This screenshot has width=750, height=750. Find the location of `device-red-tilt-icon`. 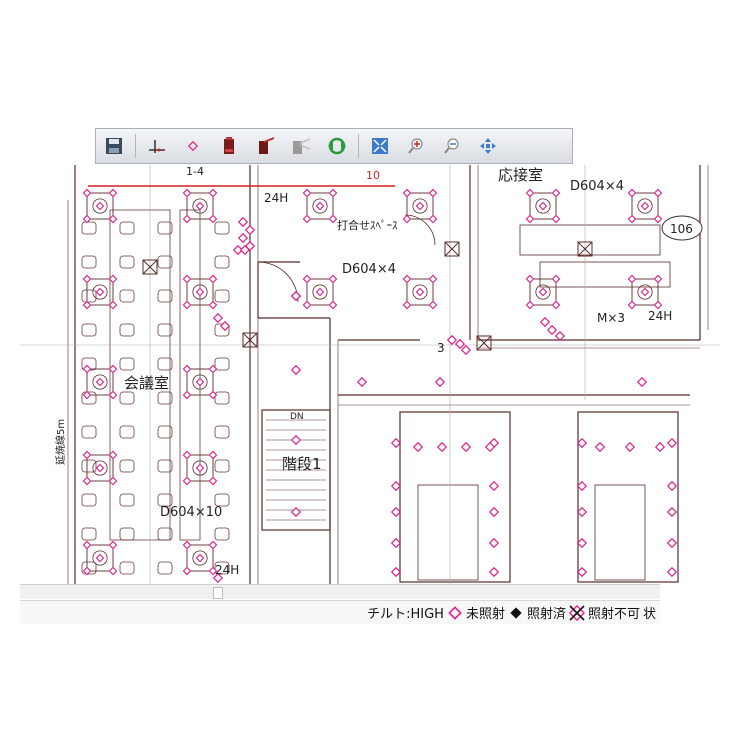

device-red-tilt-icon is located at coordinates (267, 145).